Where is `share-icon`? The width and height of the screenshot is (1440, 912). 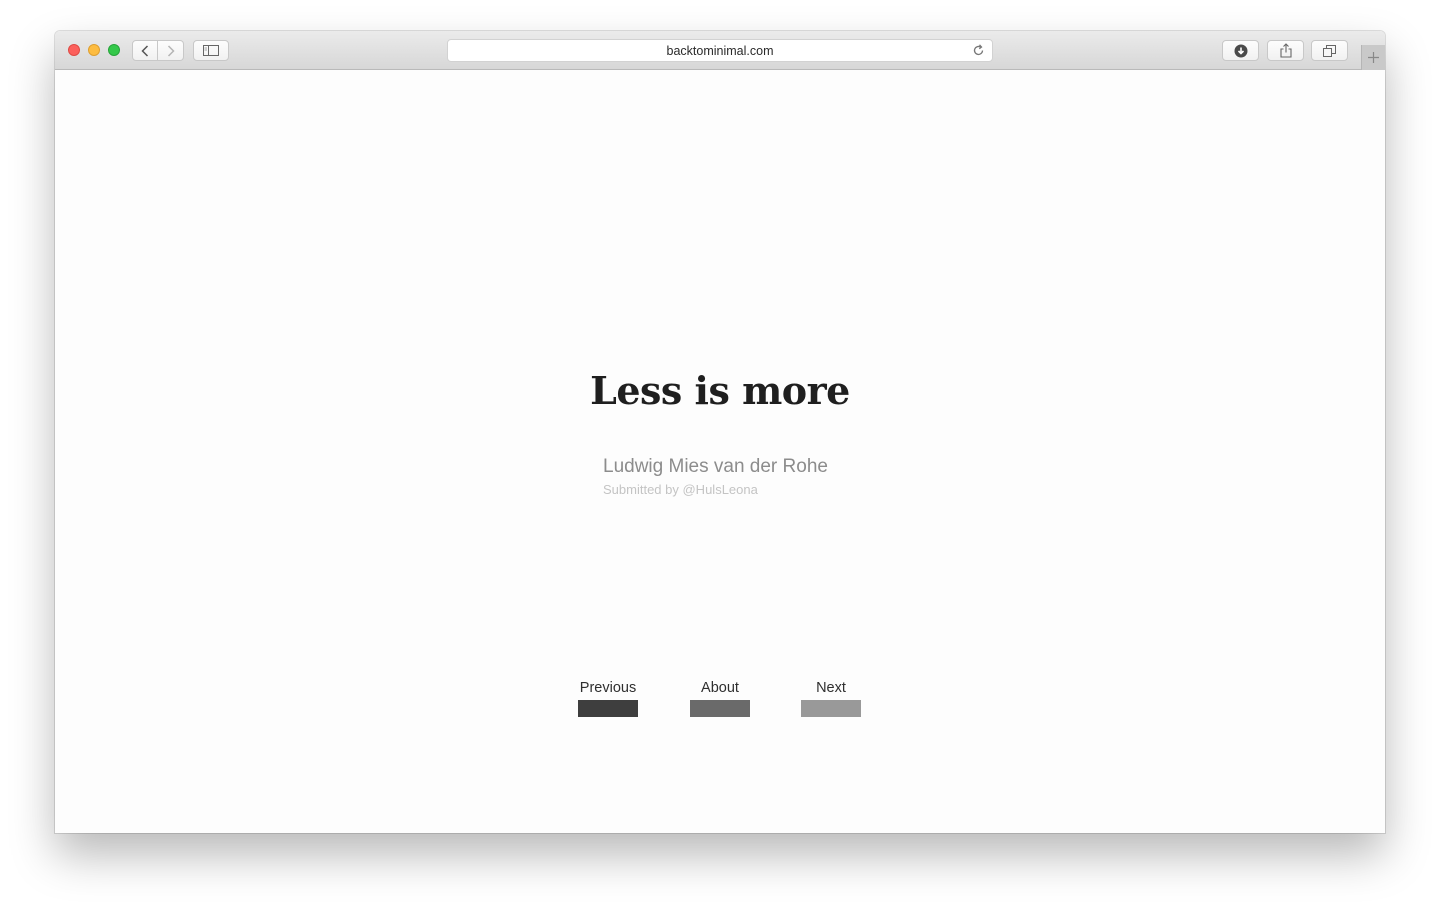 share-icon is located at coordinates (1285, 50).